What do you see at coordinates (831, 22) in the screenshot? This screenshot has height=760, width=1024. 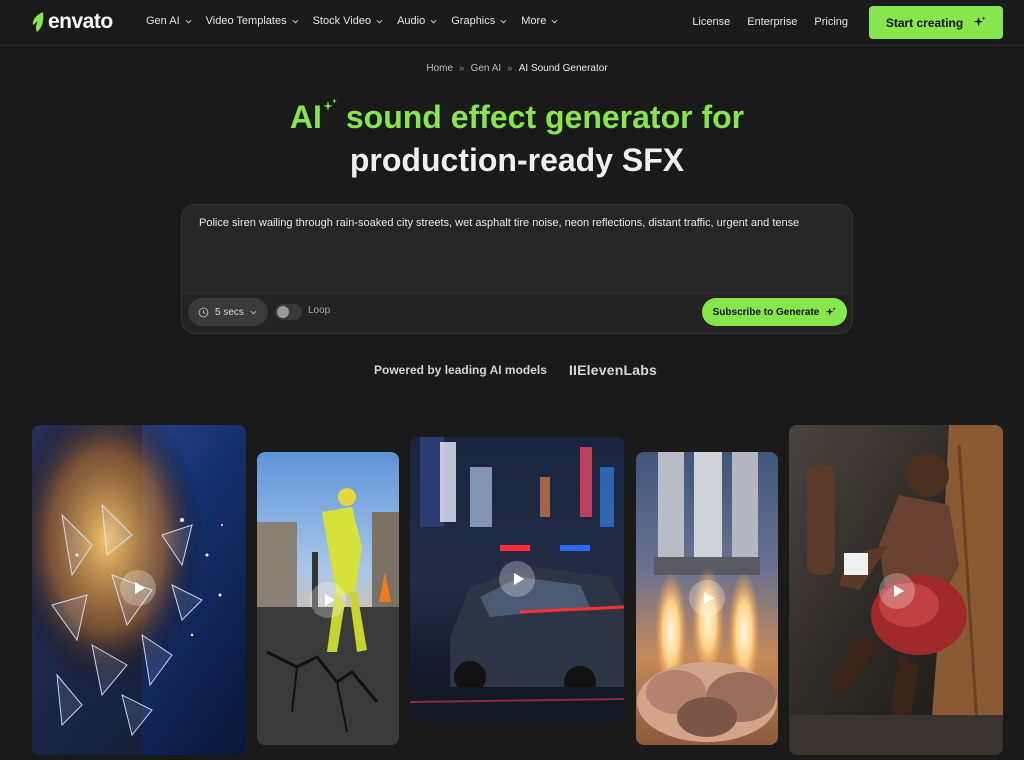 I see `link-pricing: Pricing` at bounding box center [831, 22].